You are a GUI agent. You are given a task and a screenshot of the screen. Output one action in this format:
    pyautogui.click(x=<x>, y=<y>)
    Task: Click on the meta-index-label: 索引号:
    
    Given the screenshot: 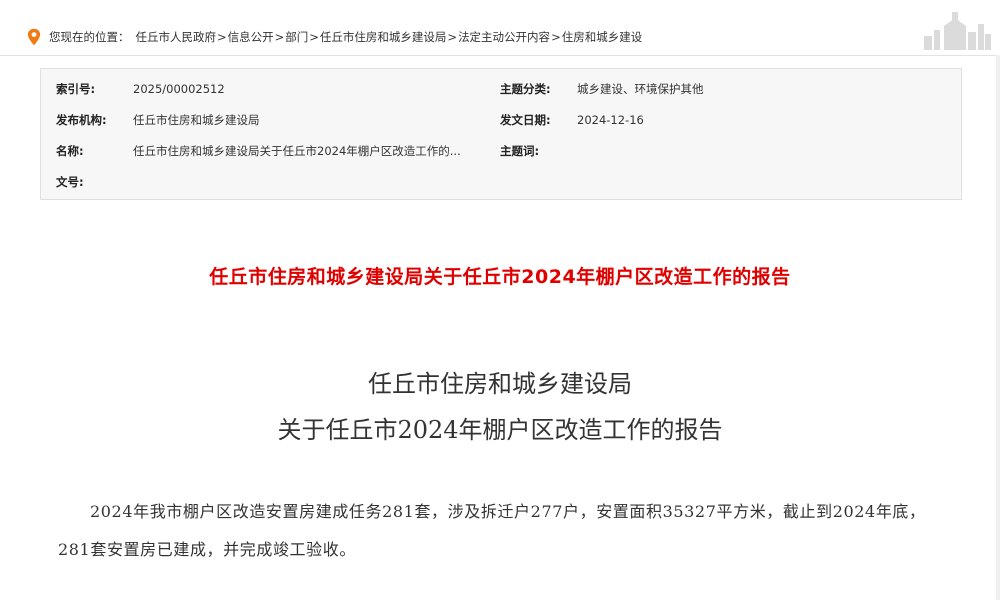 What is the action you would take?
    pyautogui.click(x=76, y=89)
    